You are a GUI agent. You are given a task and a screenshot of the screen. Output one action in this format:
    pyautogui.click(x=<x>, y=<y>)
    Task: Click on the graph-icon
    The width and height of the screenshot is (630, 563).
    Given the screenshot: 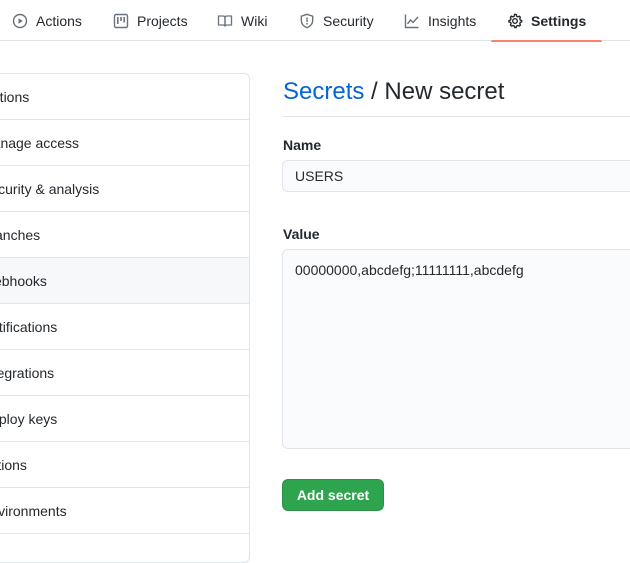 What is the action you would take?
    pyautogui.click(x=412, y=21)
    